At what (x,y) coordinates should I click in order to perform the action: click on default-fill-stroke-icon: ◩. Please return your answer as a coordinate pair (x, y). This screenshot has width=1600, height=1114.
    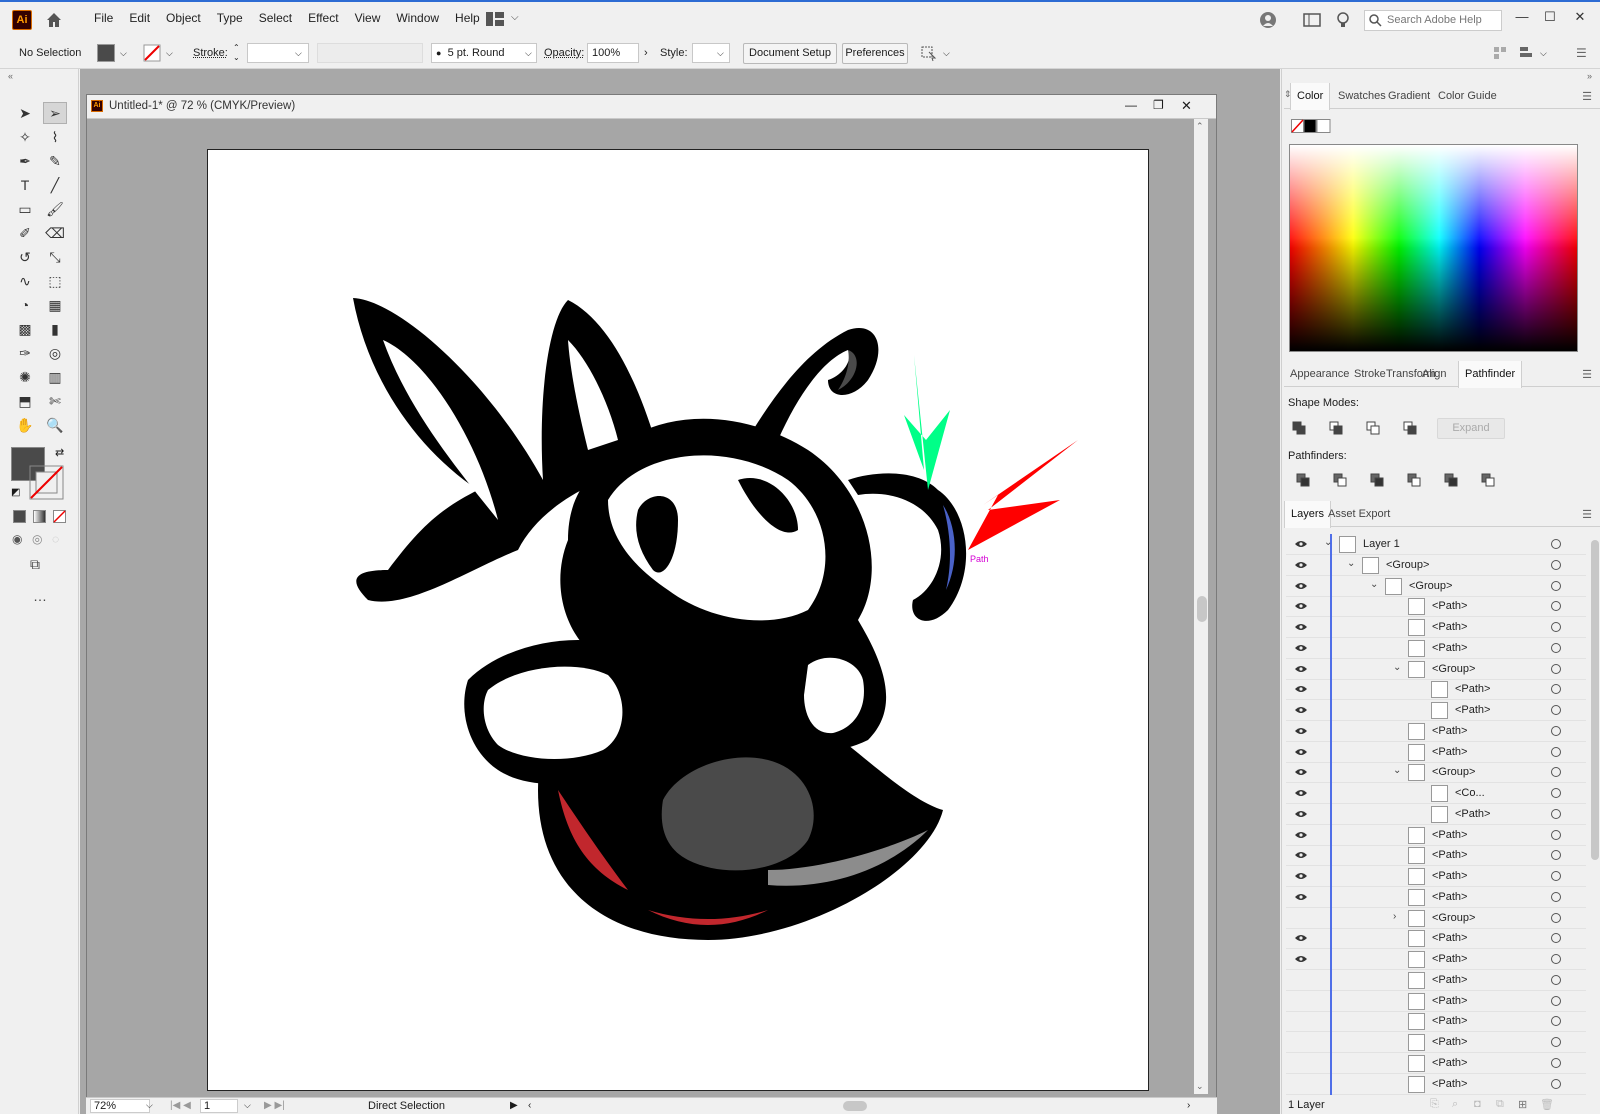
    Looking at the image, I should click on (15, 492).